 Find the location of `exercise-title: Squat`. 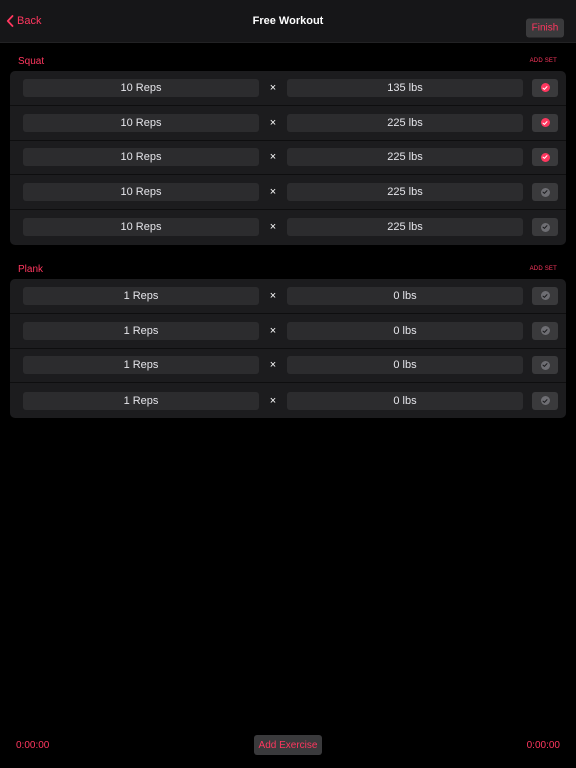

exercise-title: Squat is located at coordinates (31, 61).